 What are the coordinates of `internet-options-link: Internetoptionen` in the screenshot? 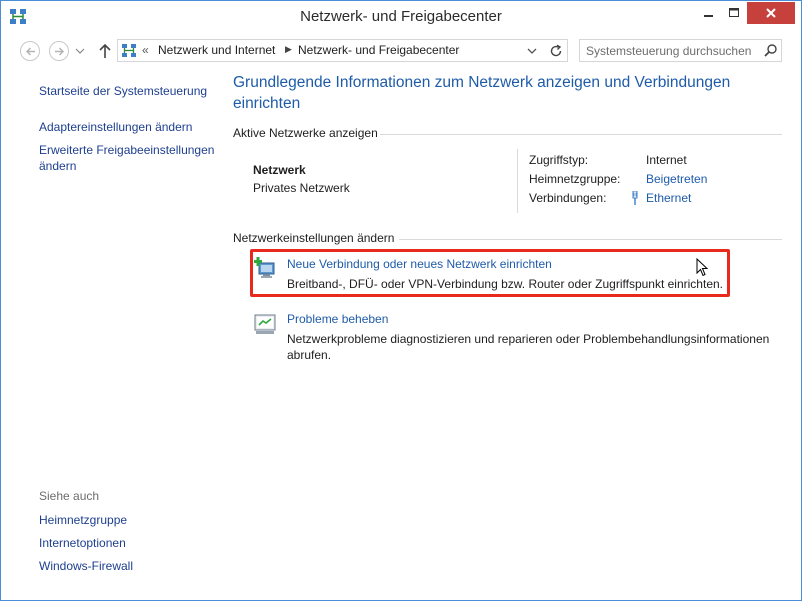 It's located at (82, 543).